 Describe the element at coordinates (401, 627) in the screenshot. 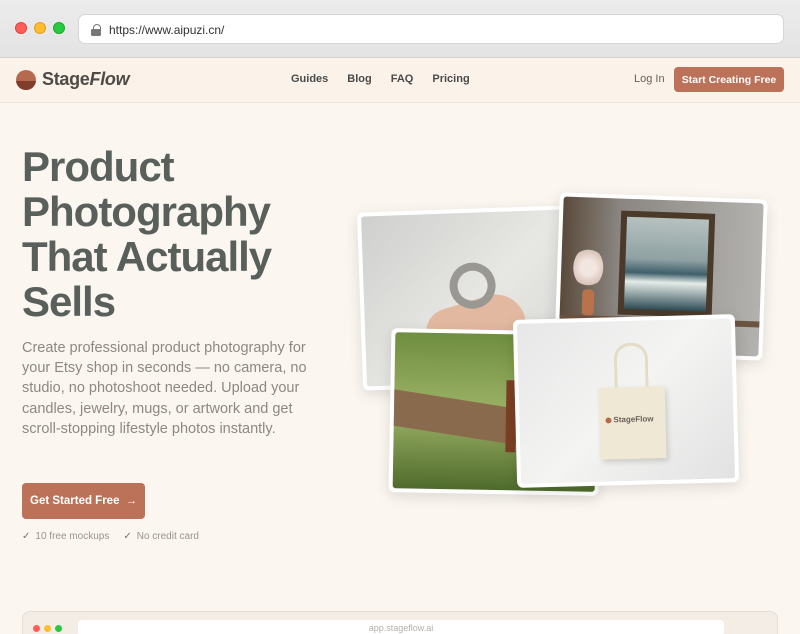

I see `preview-url: app.stageflow.ai` at that location.